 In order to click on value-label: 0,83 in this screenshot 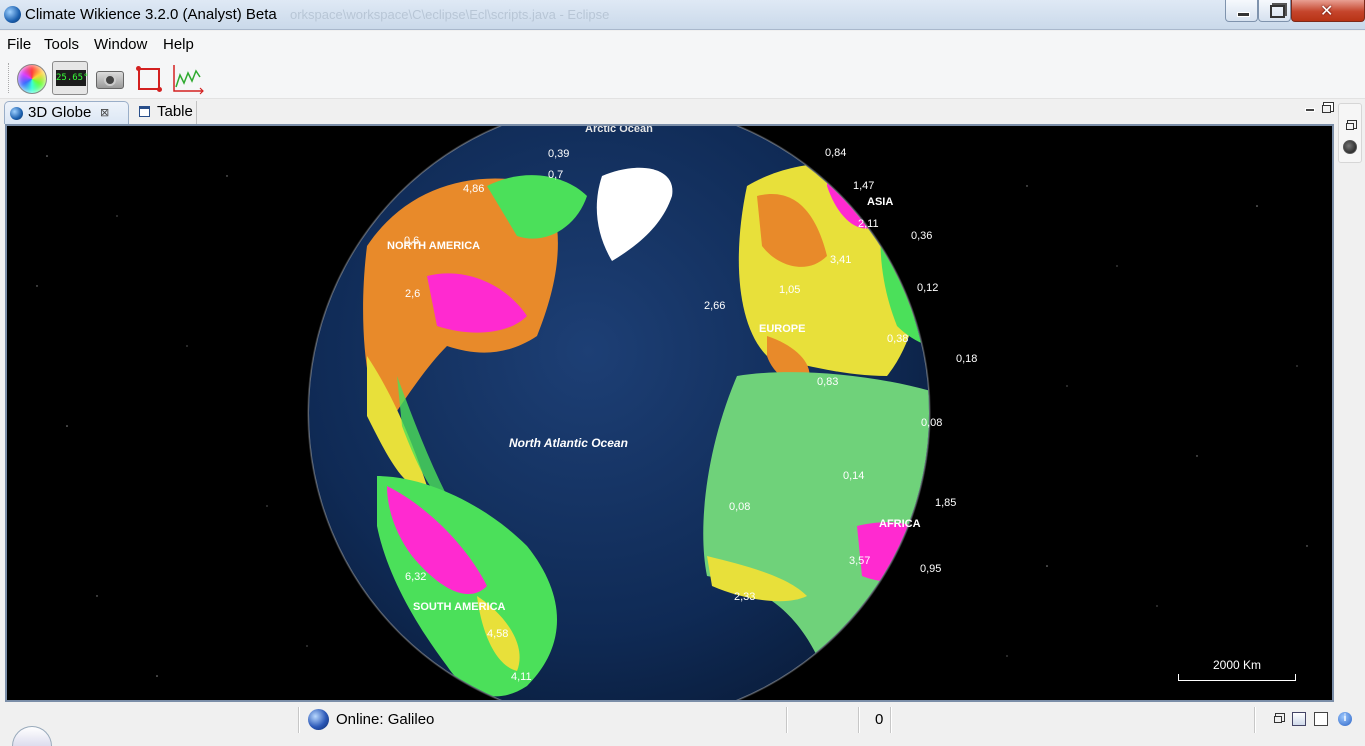, I will do `click(827, 382)`.